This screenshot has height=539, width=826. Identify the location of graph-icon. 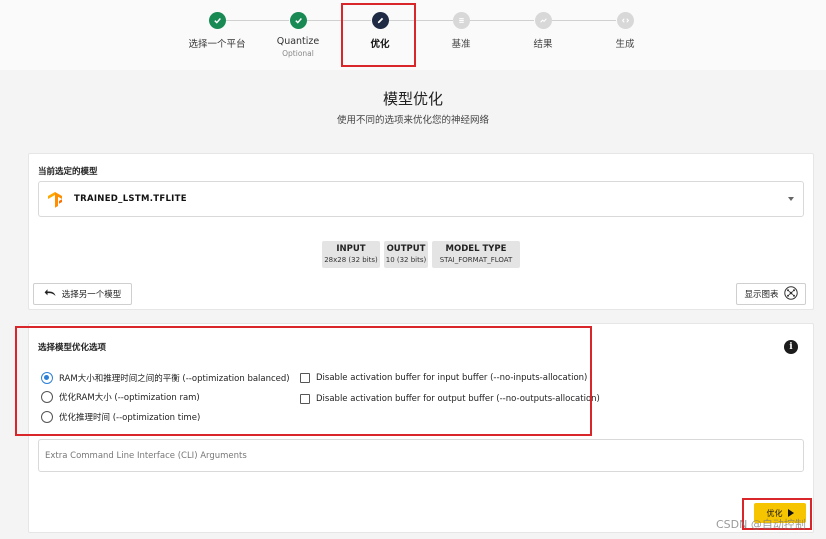
(790, 294).